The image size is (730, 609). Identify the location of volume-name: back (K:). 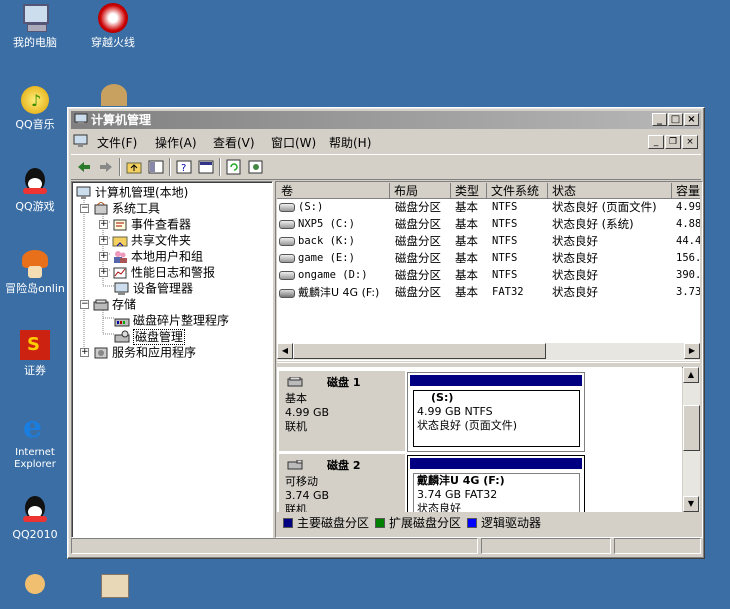
(317, 241).